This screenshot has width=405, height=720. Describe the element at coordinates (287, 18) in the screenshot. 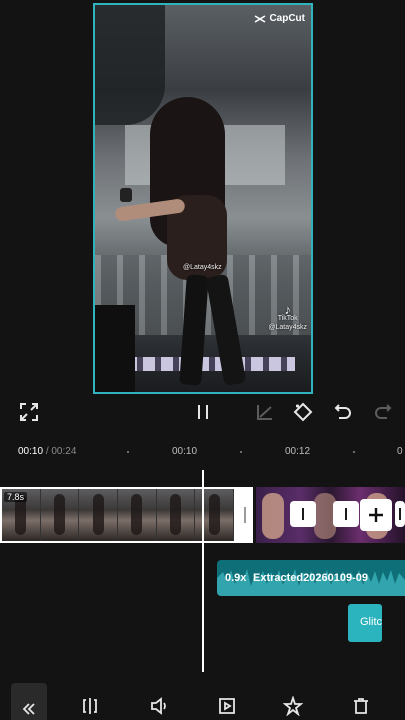

I see `capcut-brand-text: CapCut` at that location.